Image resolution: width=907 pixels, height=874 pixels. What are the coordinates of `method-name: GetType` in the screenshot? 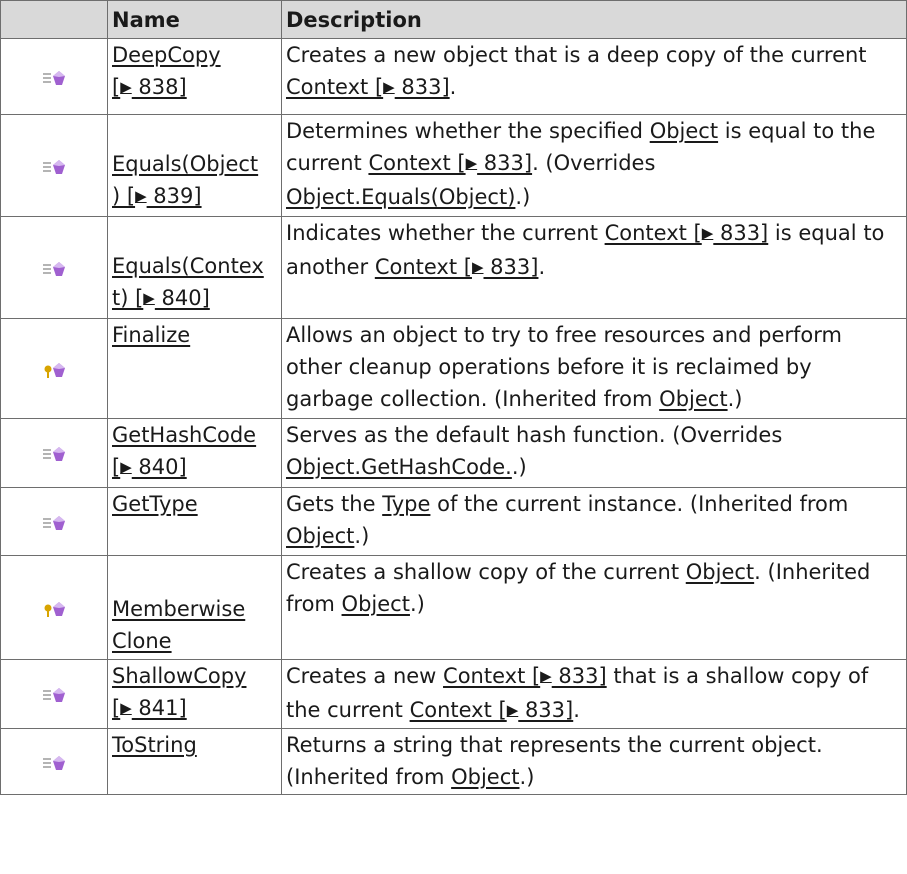 It's located at (194, 521).